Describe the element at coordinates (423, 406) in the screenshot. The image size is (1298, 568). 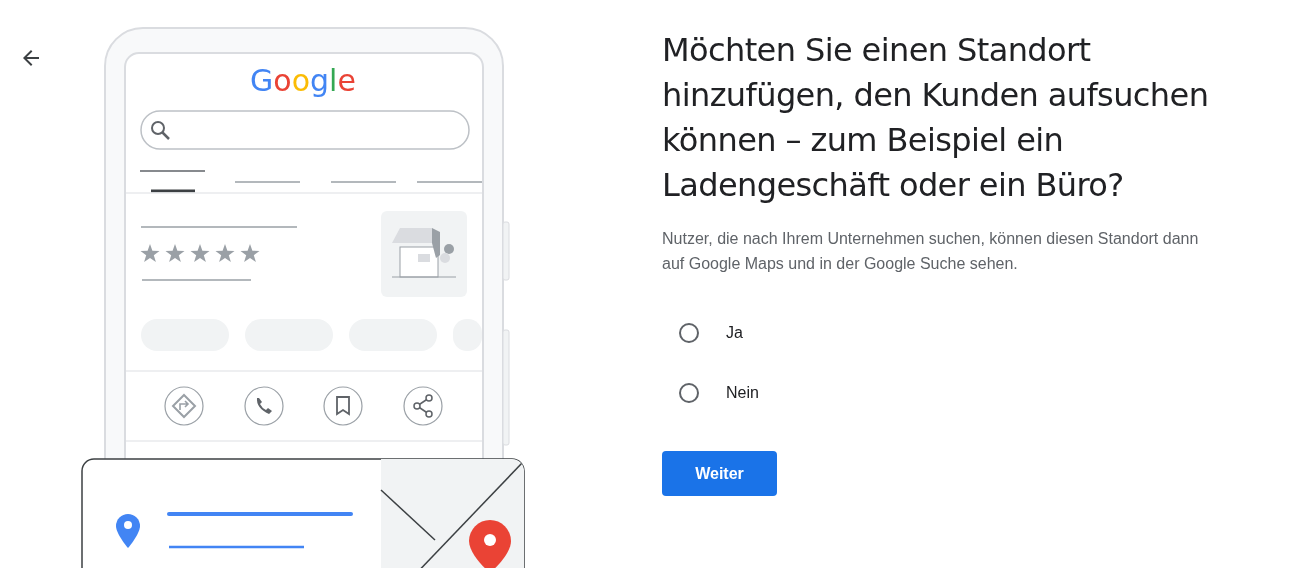
I see `share-icon` at that location.